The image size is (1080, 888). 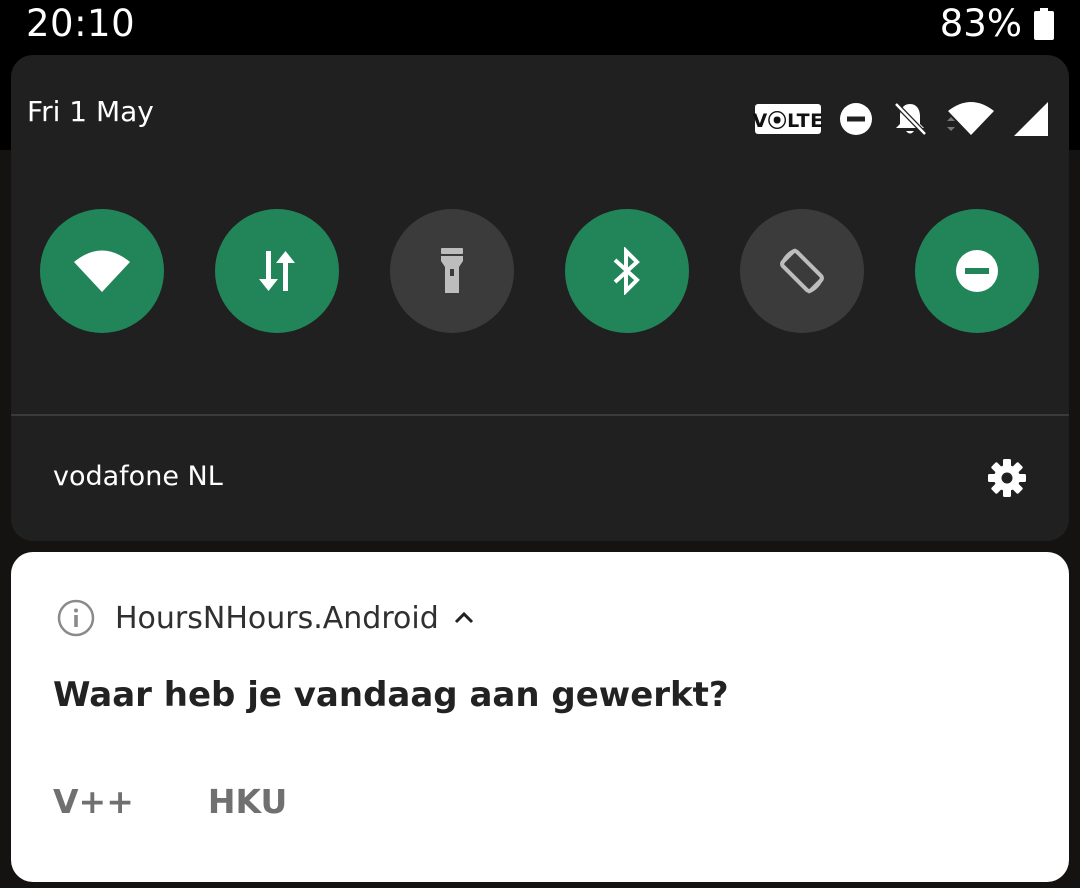 I want to click on tile-wifi, so click(x=102, y=271).